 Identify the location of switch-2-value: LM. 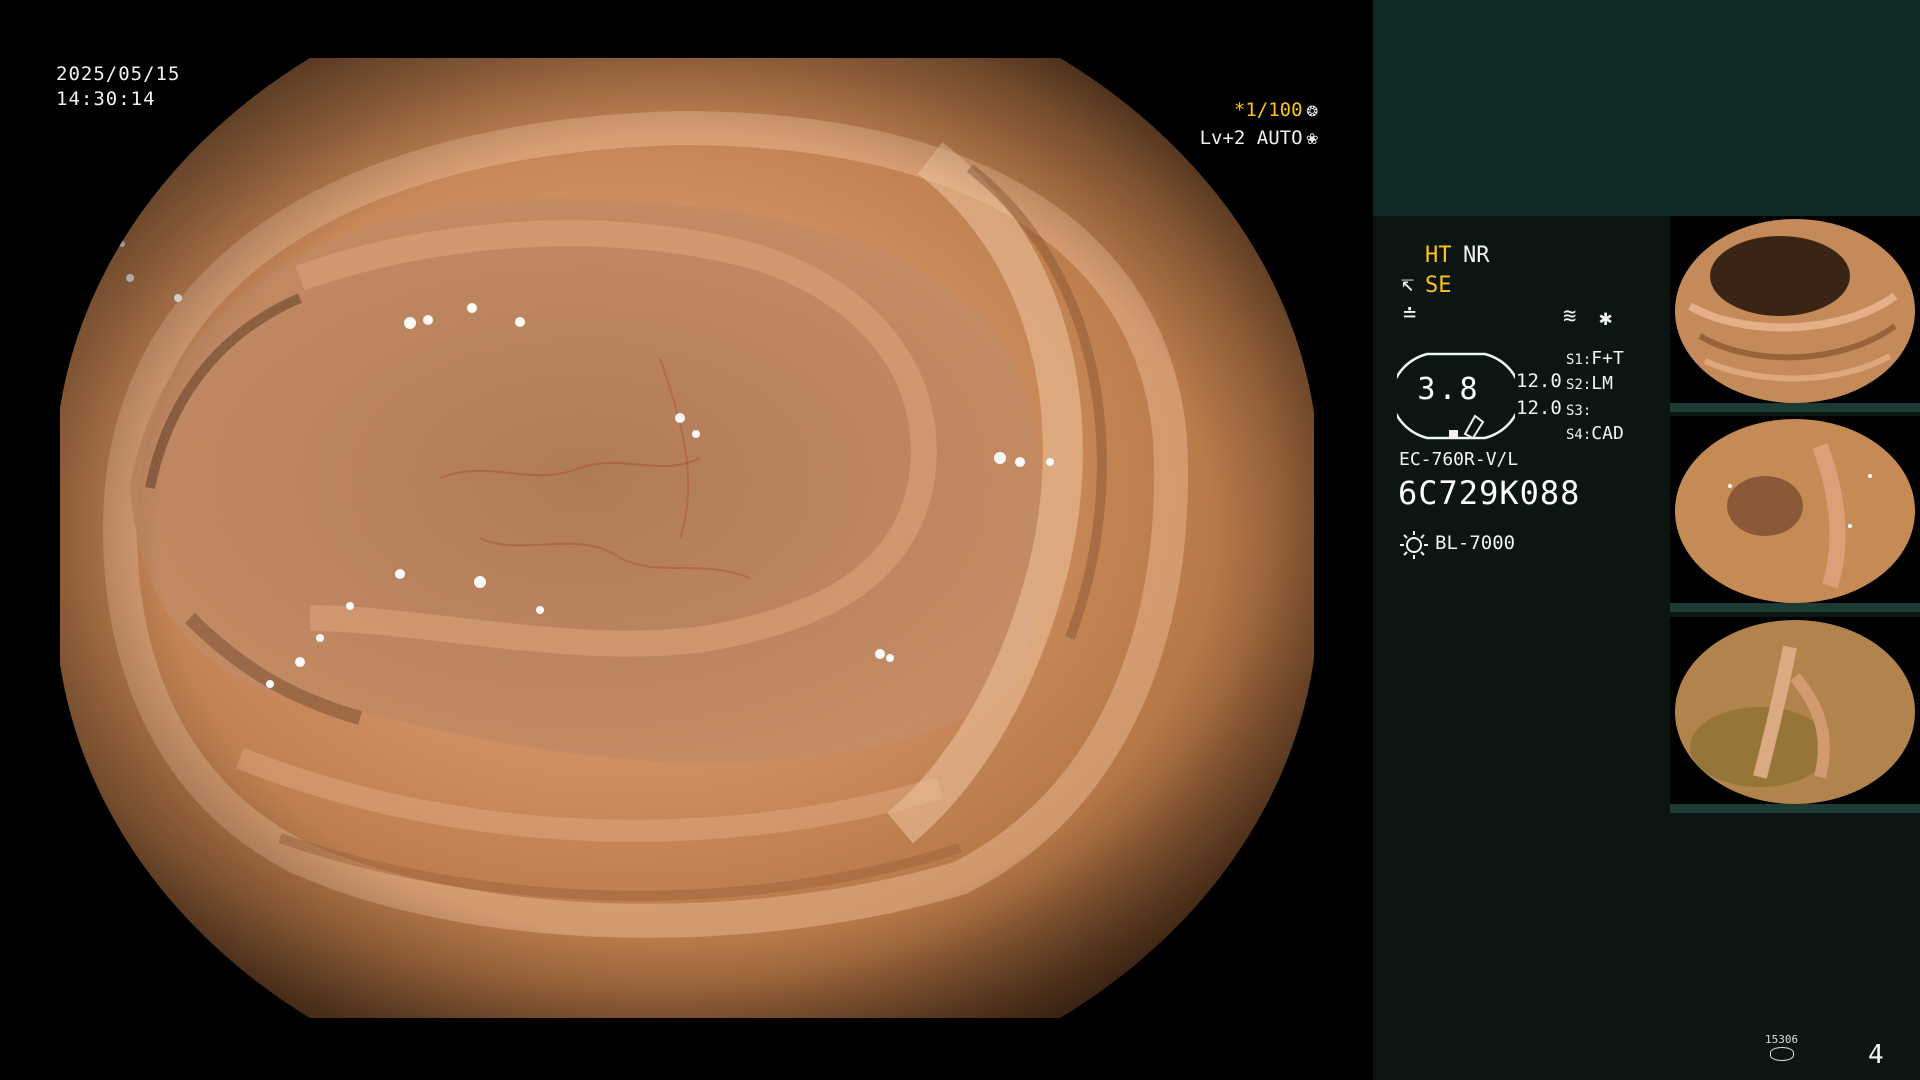
(1602, 383).